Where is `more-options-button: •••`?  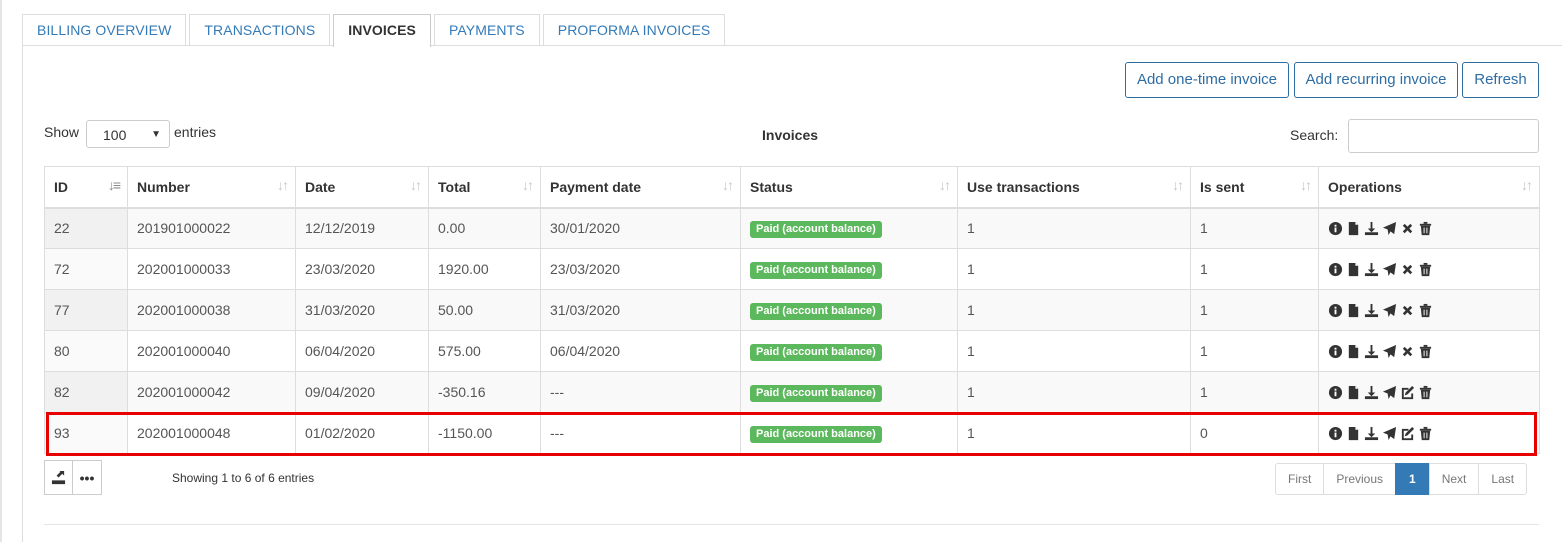 more-options-button: ••• is located at coordinates (87, 477).